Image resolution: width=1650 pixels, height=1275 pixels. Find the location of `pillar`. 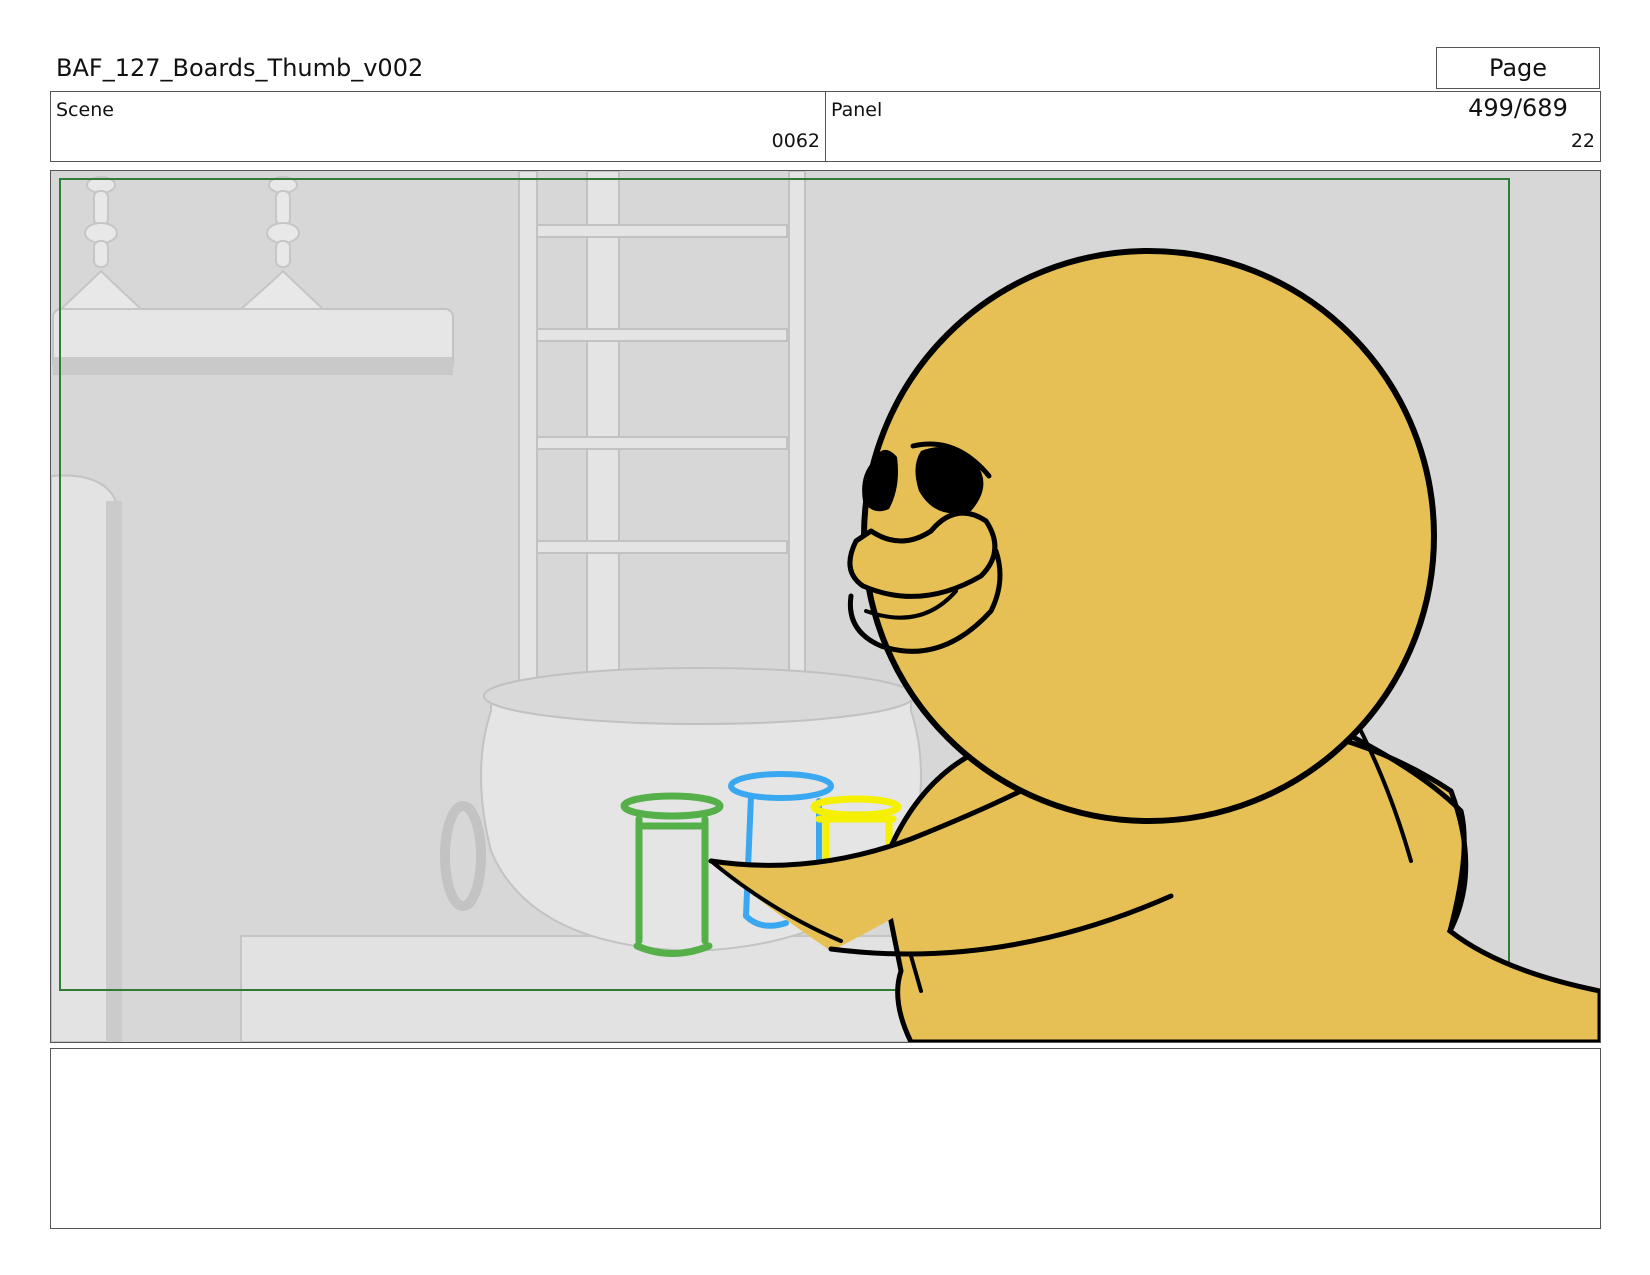

pillar is located at coordinates (86, 758).